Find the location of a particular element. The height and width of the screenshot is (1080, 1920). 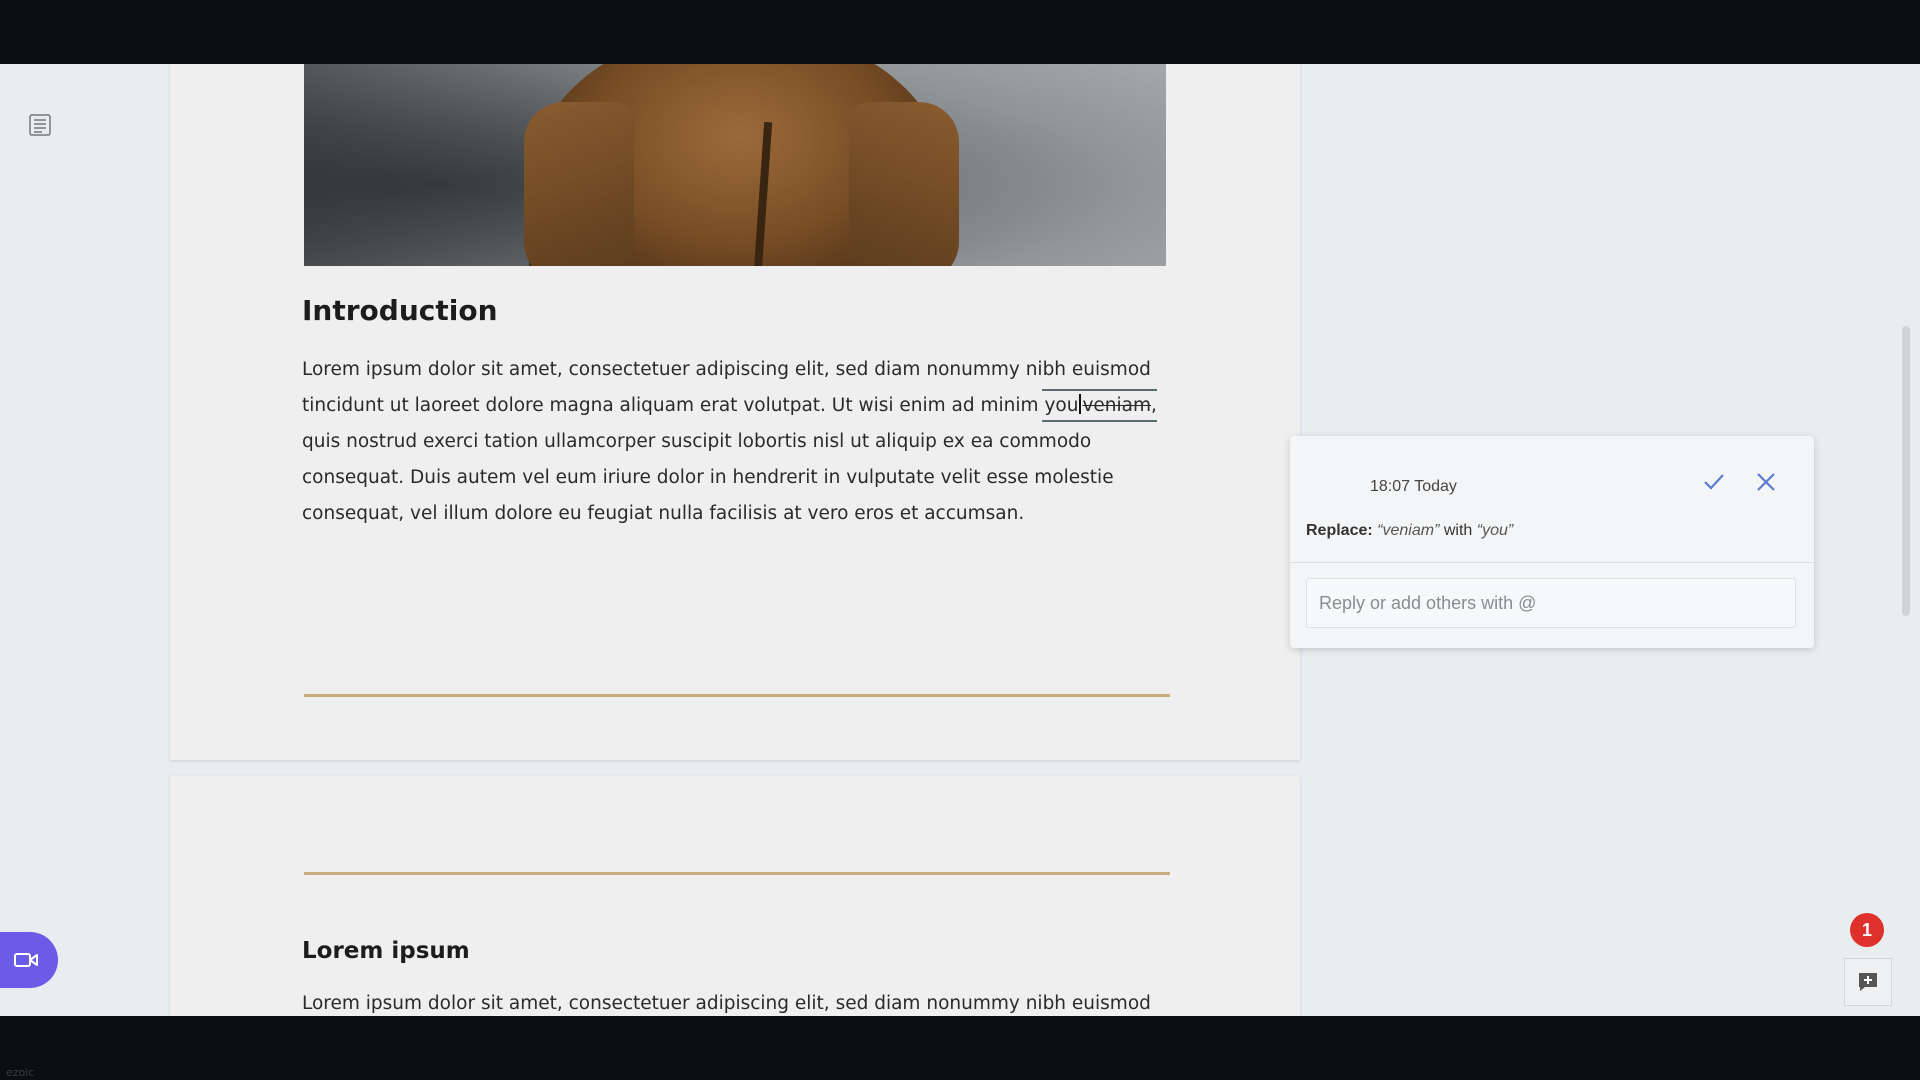

video-record-button is located at coordinates (29, 960).